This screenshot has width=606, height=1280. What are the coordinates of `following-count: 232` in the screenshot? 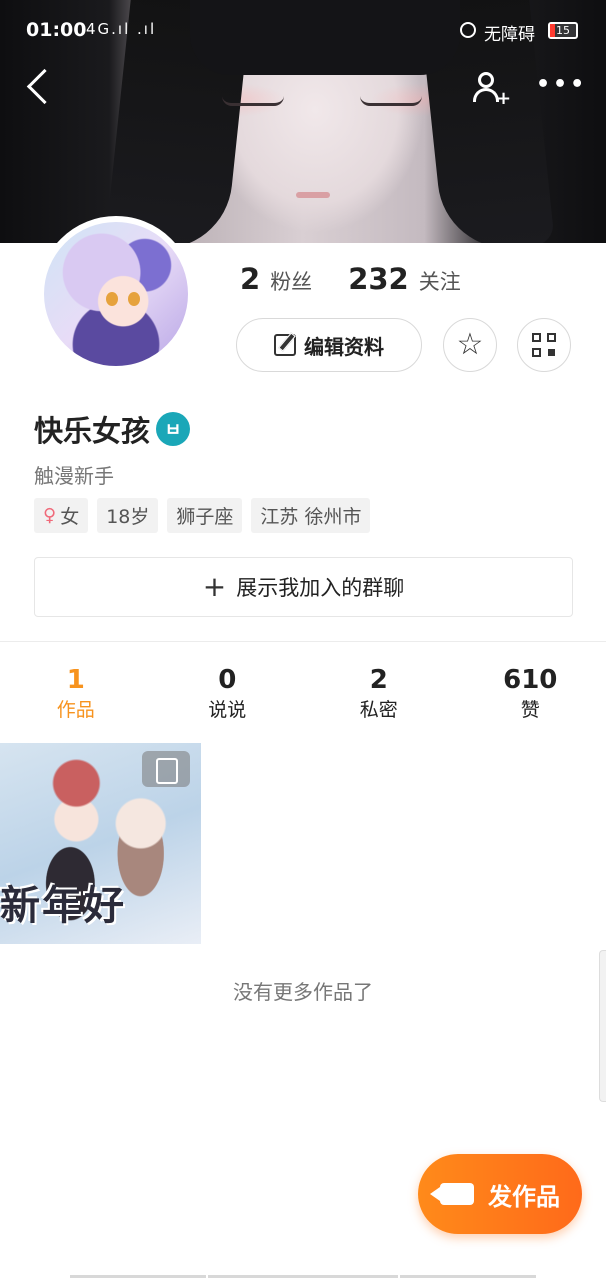 It's located at (378, 279).